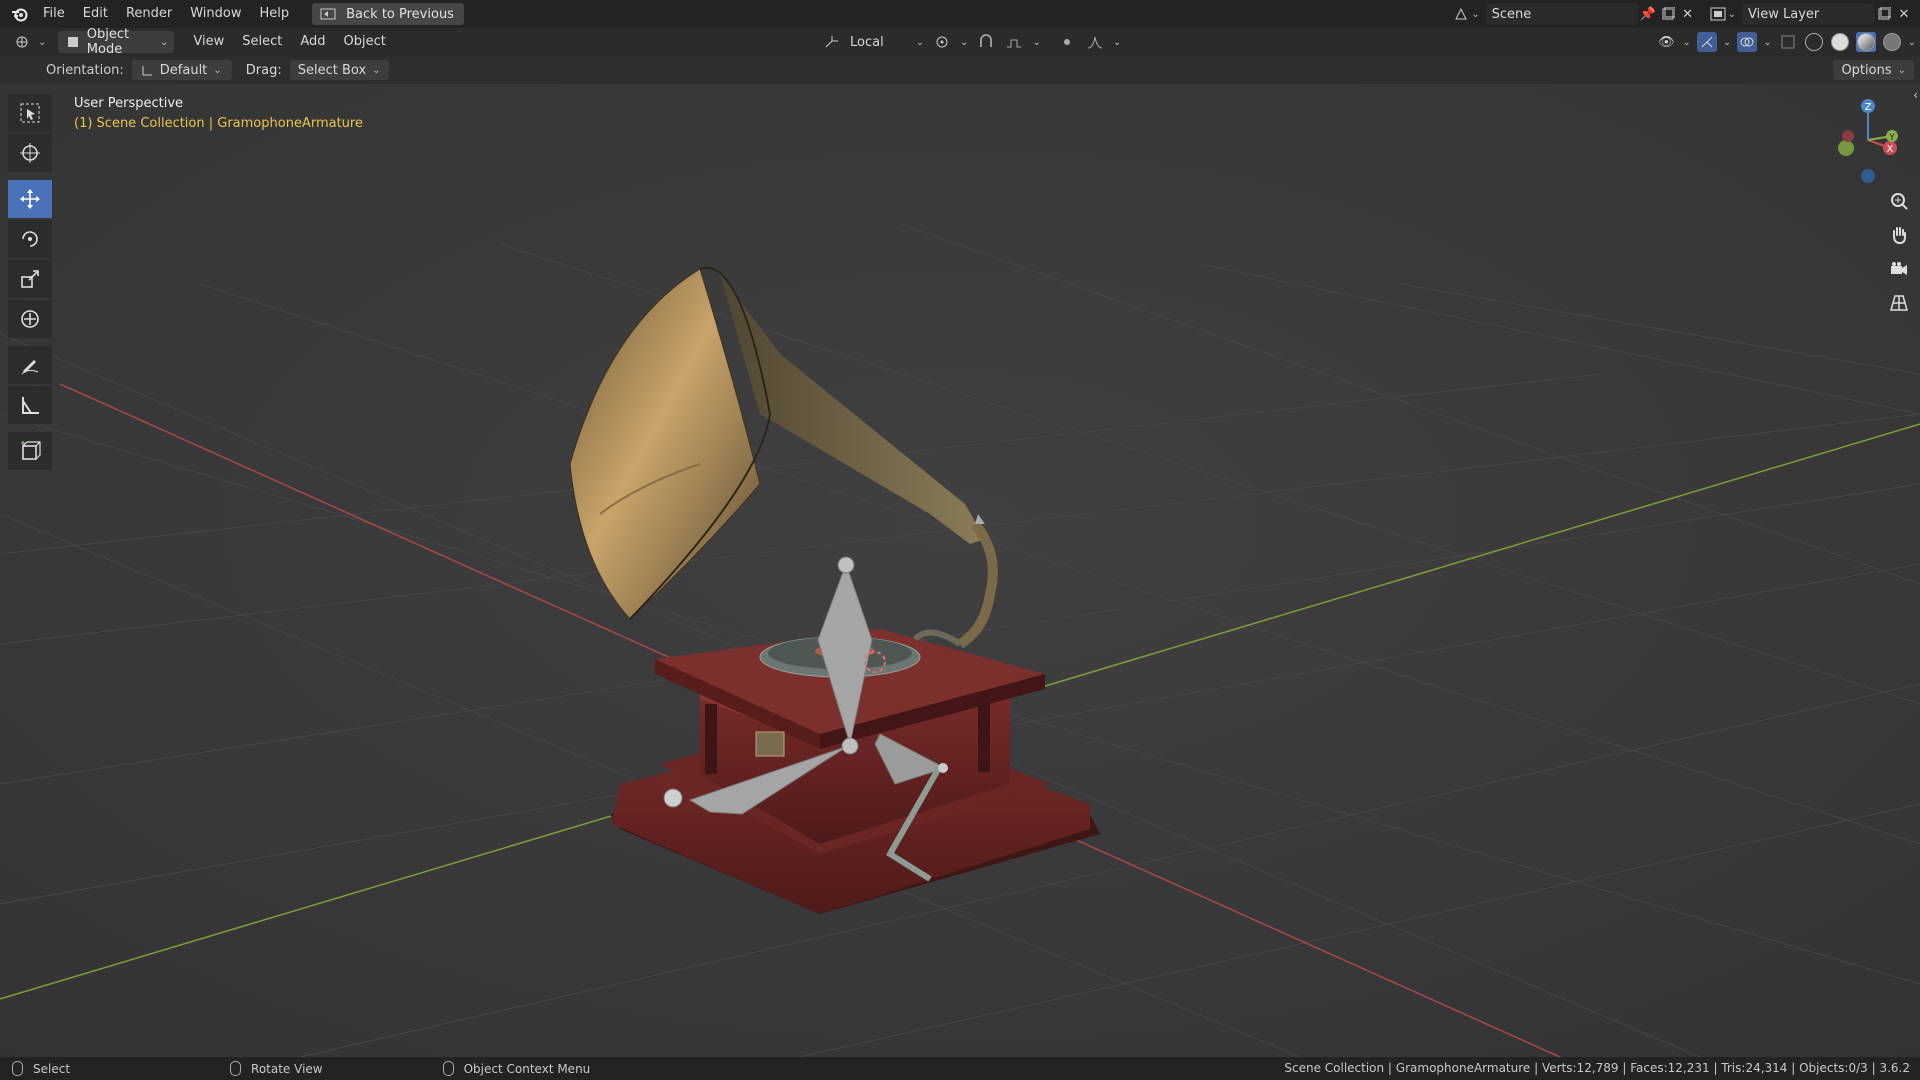  I want to click on material-preview-shading-icon, so click(1865, 42).